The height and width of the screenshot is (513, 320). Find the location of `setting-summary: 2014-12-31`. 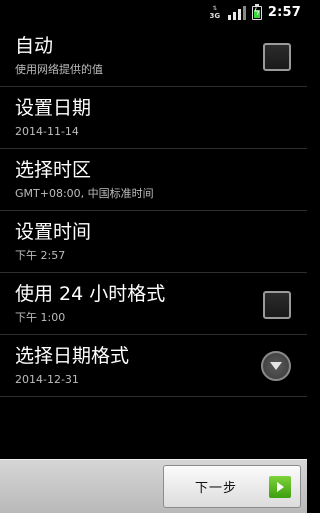

setting-summary: 2014-12-31 is located at coordinates (47, 379).